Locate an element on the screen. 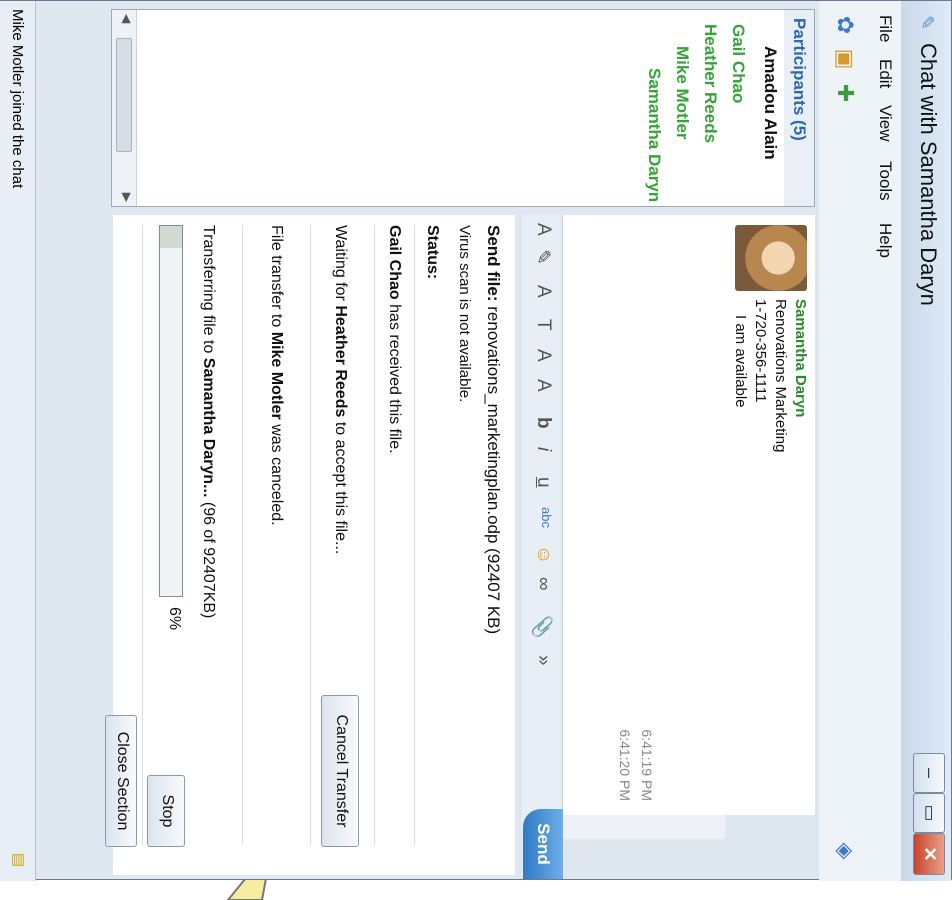 The height and width of the screenshot is (900, 952). message-time: 6:41:20 PM is located at coordinates (625, 765).